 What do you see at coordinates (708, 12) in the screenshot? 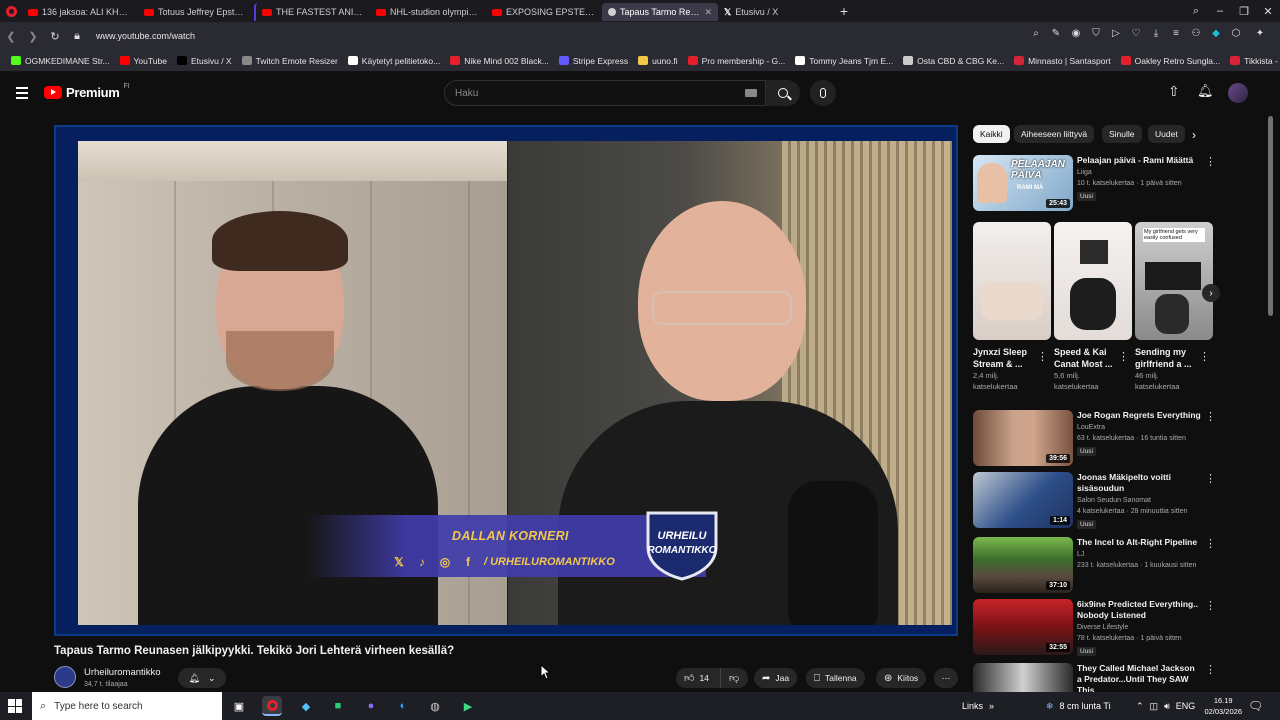
I see `close-icon: ✕` at bounding box center [708, 12].